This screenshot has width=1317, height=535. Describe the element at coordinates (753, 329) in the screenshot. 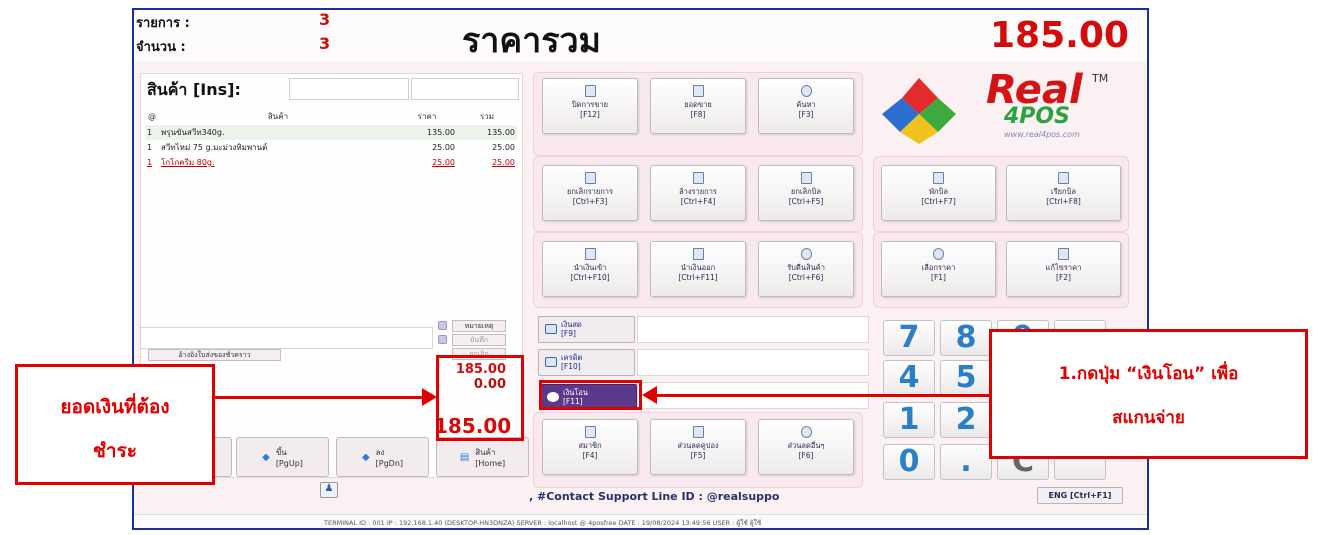

I see `cash-amount-field` at that location.